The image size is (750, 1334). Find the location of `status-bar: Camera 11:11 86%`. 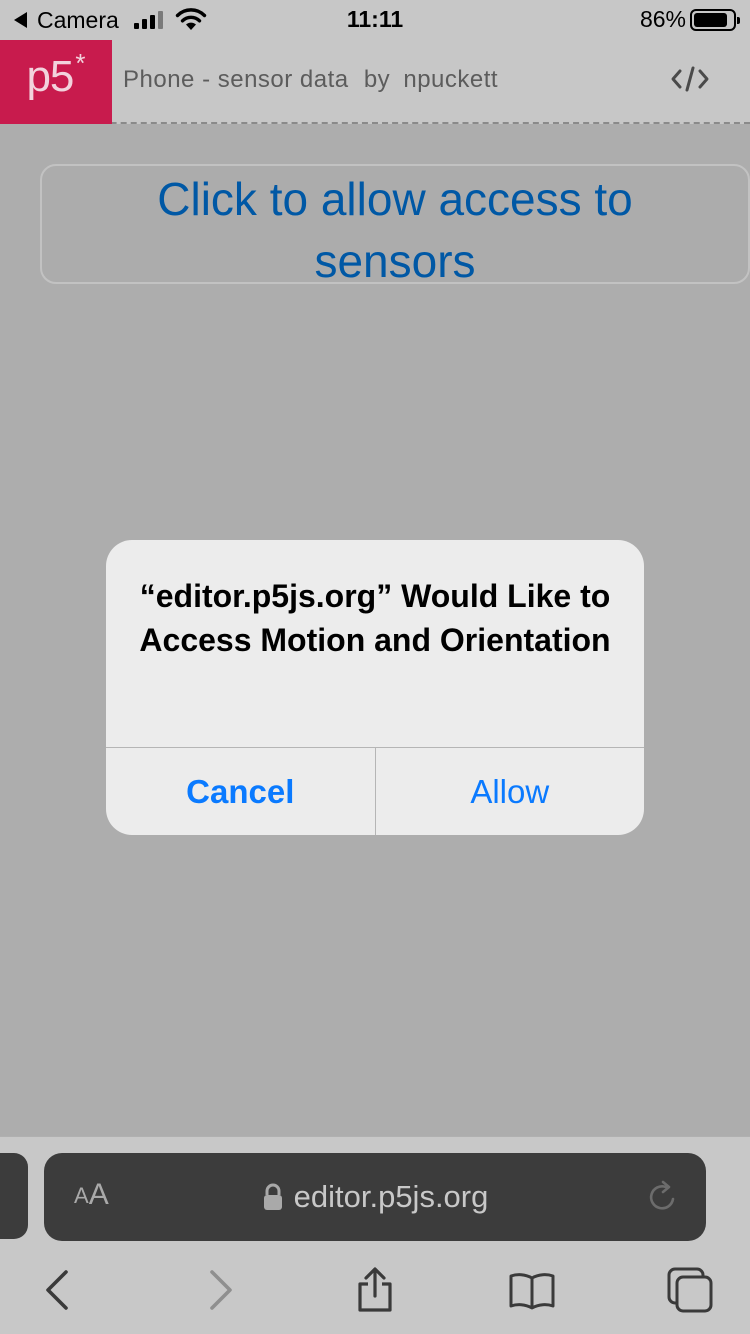

status-bar: Camera 11:11 86% is located at coordinates (375, 20).